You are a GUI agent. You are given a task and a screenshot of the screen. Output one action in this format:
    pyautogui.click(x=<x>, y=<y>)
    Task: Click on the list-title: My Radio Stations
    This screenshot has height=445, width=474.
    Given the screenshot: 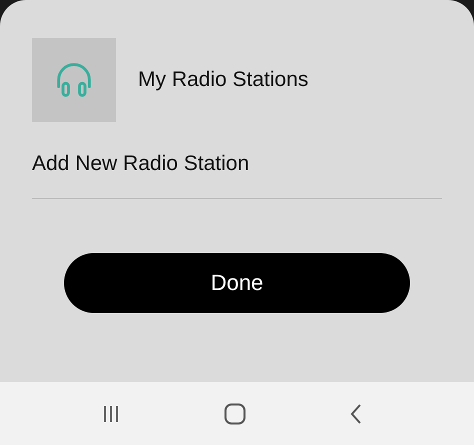 What is the action you would take?
    pyautogui.click(x=223, y=80)
    